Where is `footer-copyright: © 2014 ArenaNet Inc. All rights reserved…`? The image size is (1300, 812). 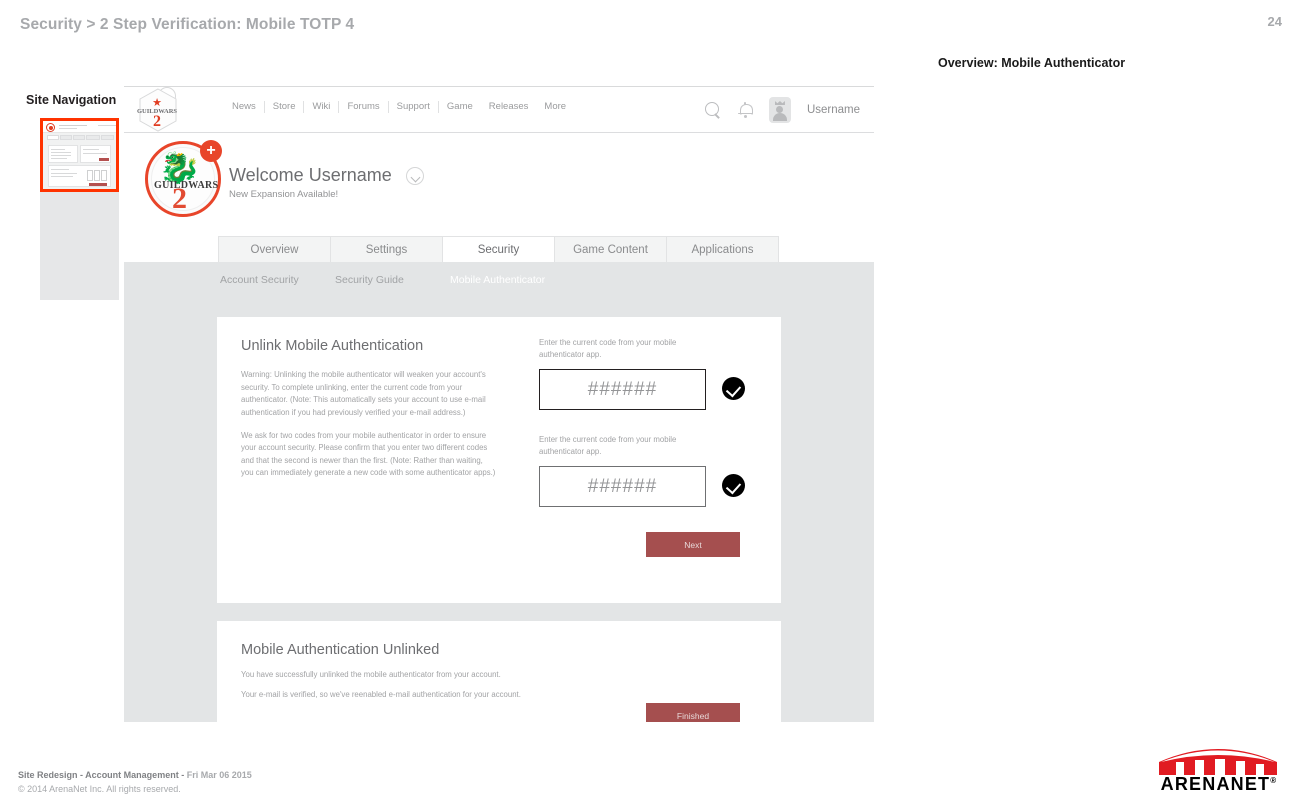
footer-copyright: © 2014 ArenaNet Inc. All rights reserved… is located at coordinates (99, 789).